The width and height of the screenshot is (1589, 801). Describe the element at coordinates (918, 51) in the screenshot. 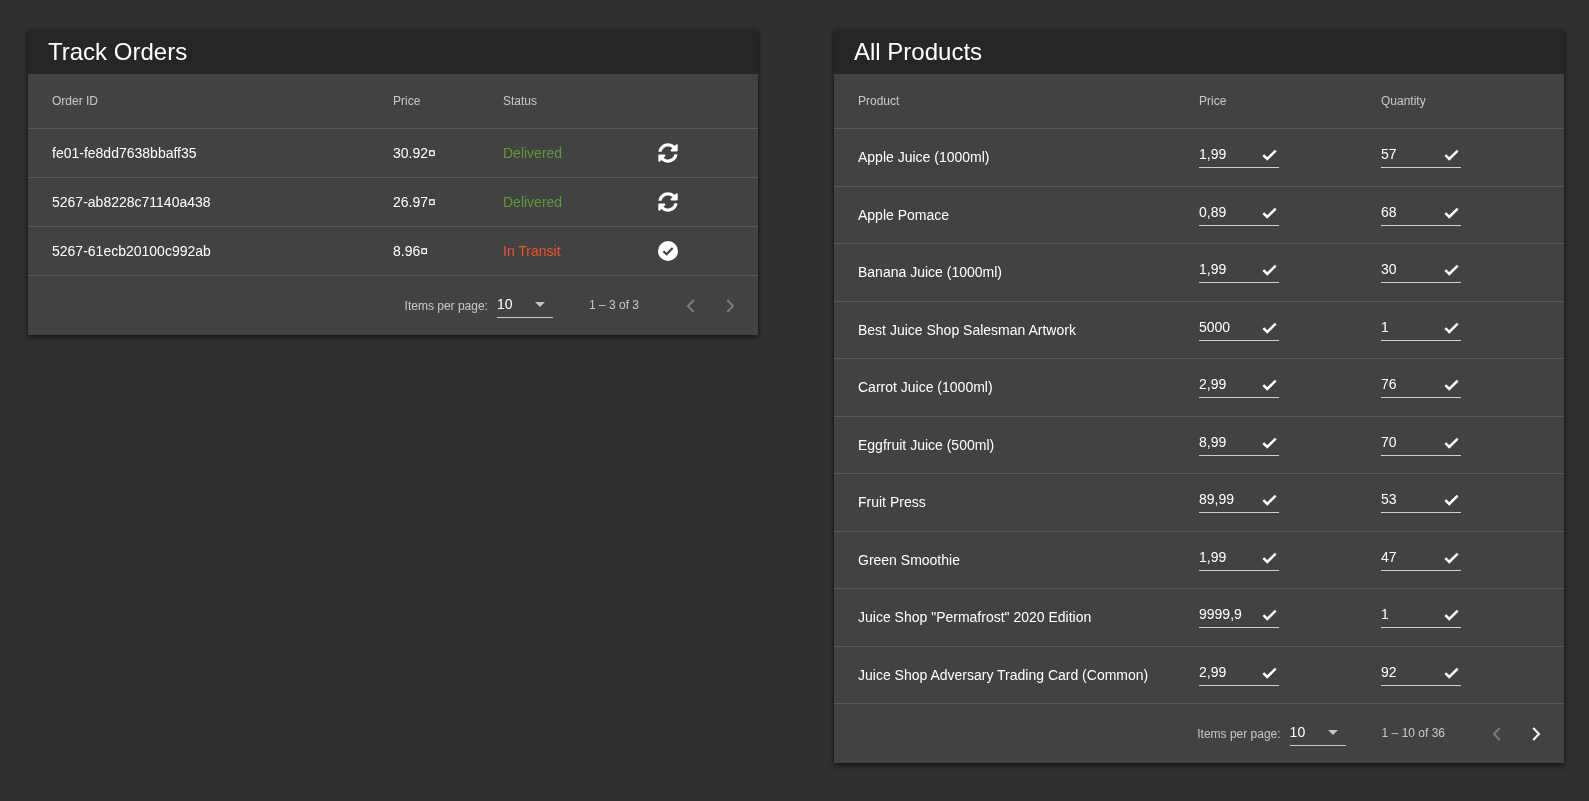

I see `card-title: All Products` at that location.